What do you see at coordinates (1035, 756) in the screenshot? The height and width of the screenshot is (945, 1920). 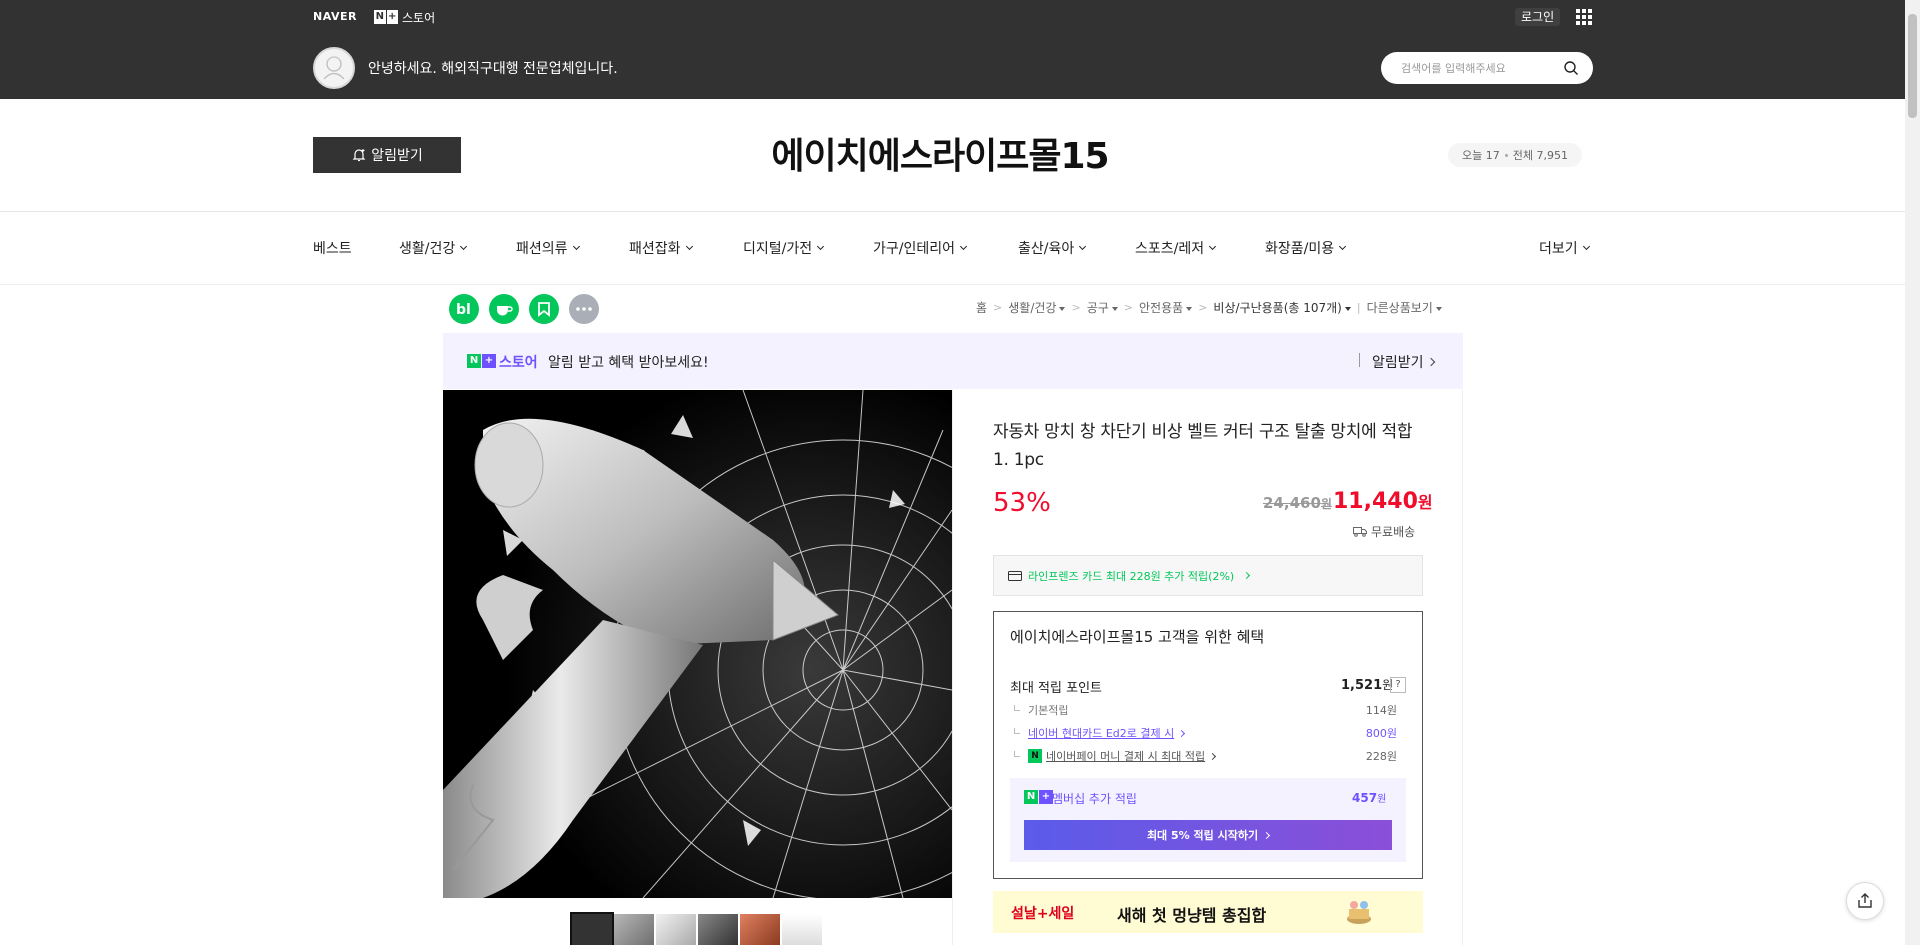 I see `npay-icon: N` at bounding box center [1035, 756].